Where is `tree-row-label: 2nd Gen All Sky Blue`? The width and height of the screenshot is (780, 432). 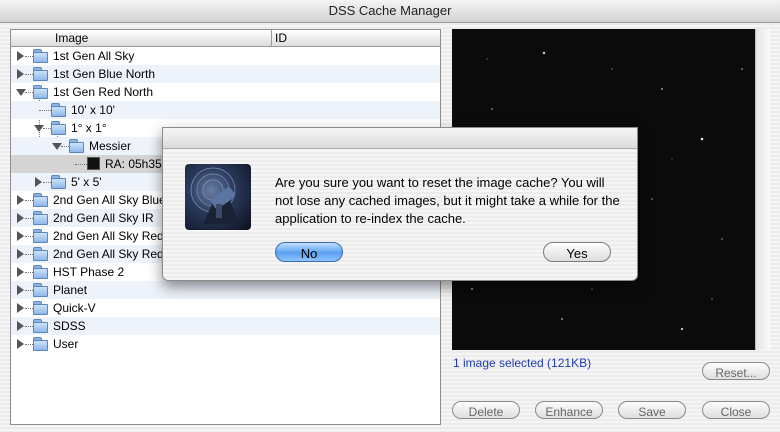 tree-row-label: 2nd Gen All Sky Blue is located at coordinates (109, 200).